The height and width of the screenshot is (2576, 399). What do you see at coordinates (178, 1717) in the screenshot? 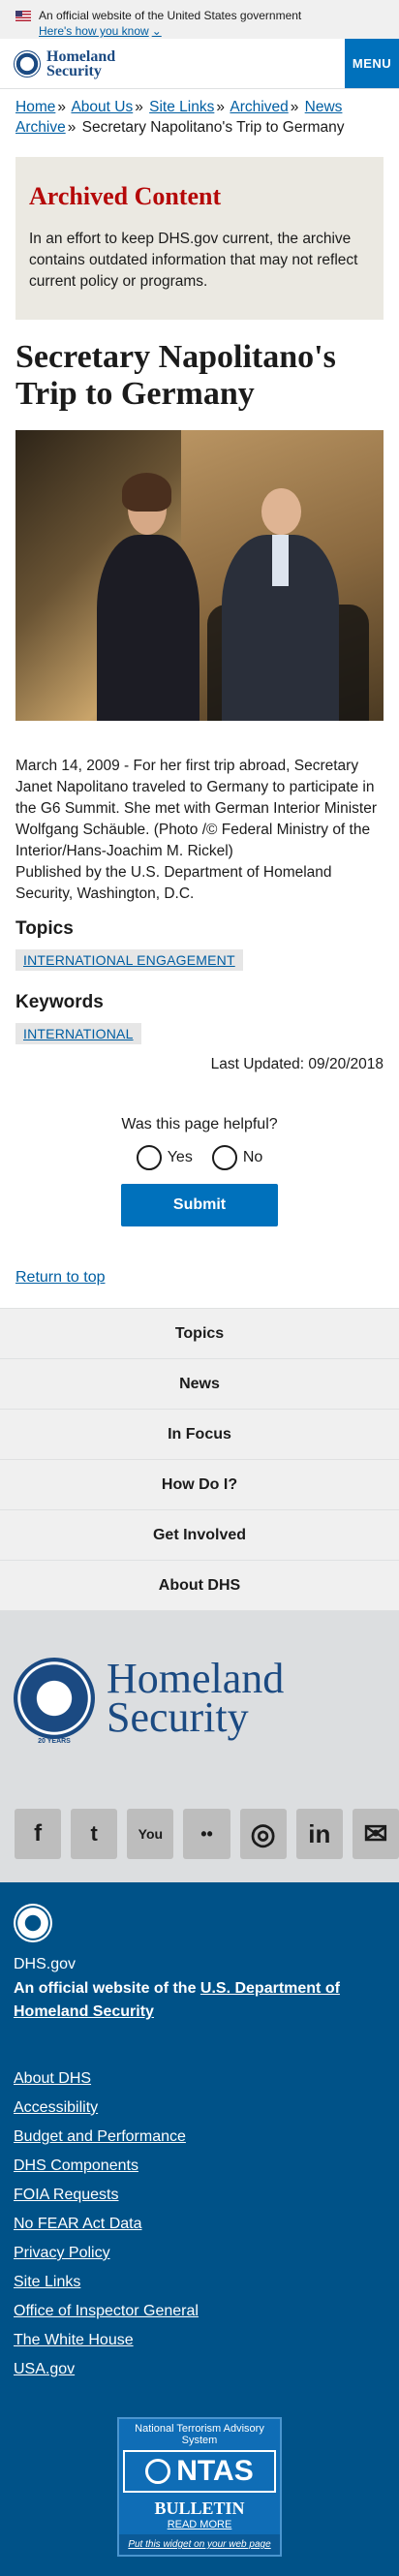
I see `footer-logo-line2: Security` at bounding box center [178, 1717].